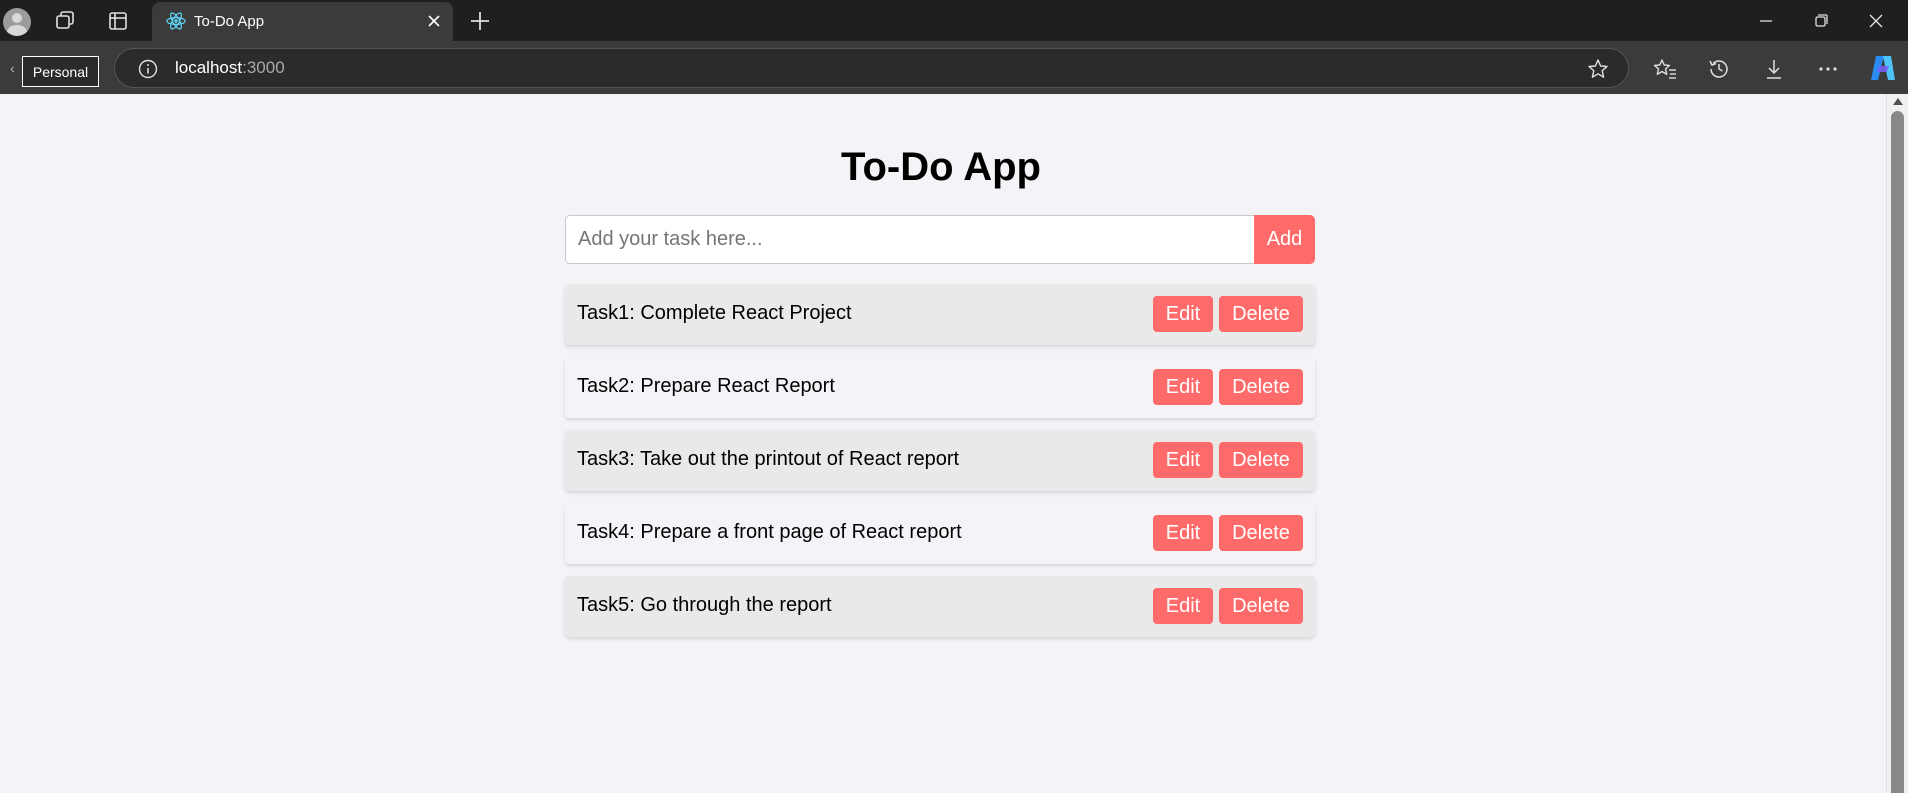 This screenshot has height=793, width=1908. What do you see at coordinates (1719, 69) in the screenshot?
I see `history-icon` at bounding box center [1719, 69].